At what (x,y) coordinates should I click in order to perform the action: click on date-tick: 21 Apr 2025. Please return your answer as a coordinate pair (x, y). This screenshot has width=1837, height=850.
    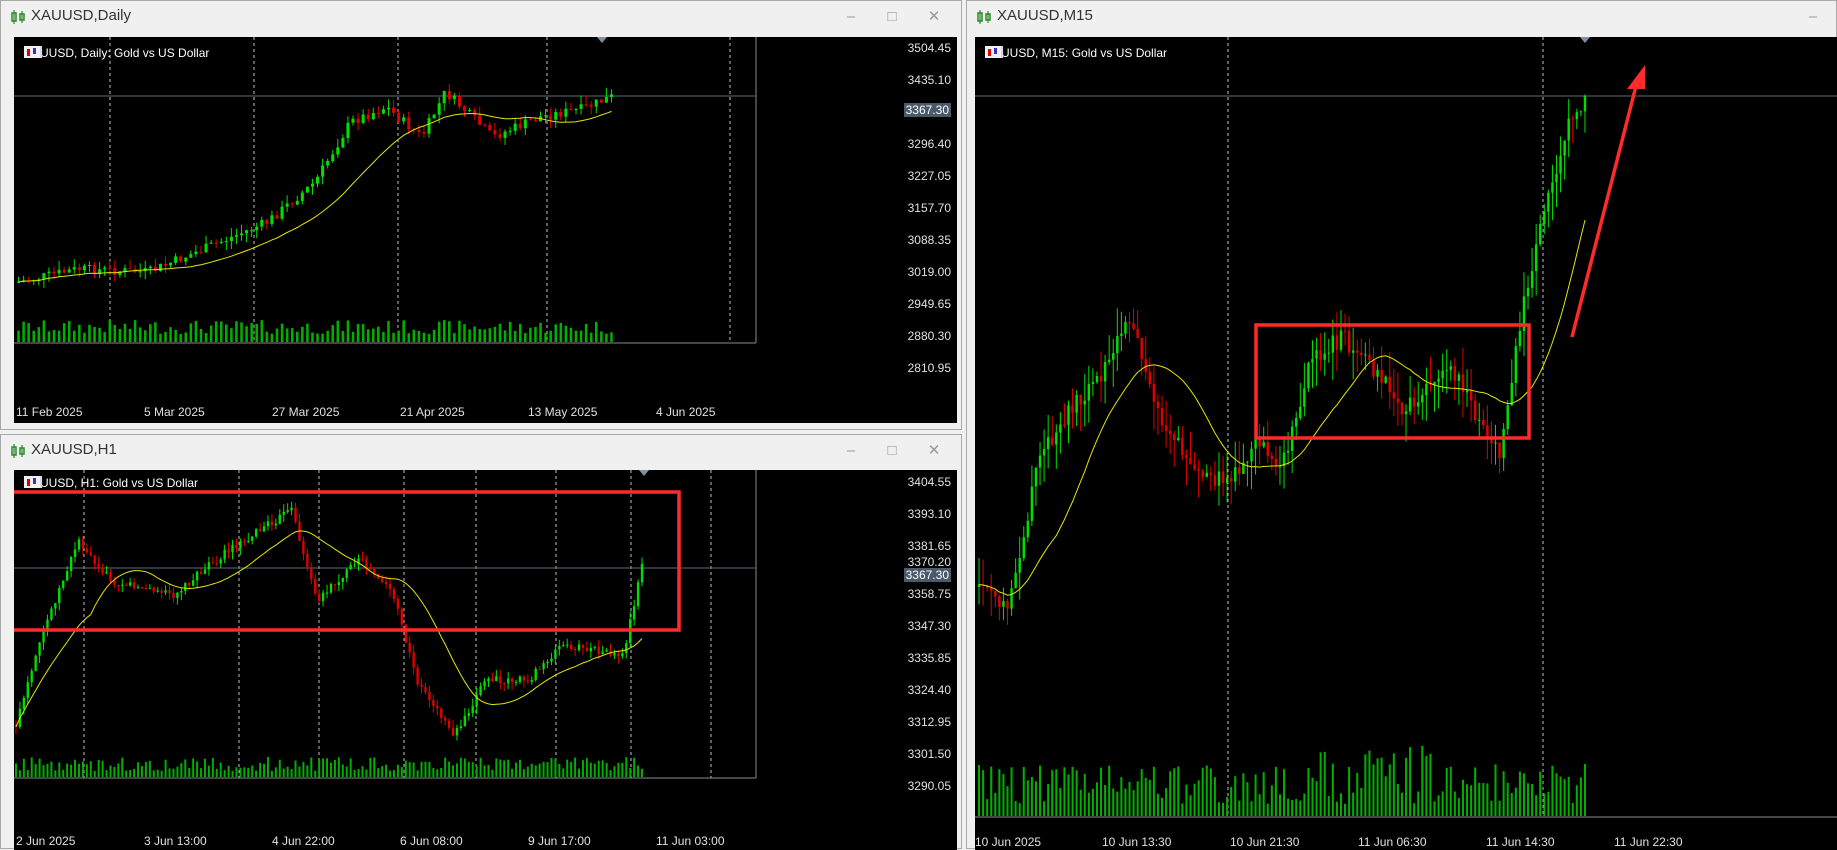
    Looking at the image, I should click on (432, 412).